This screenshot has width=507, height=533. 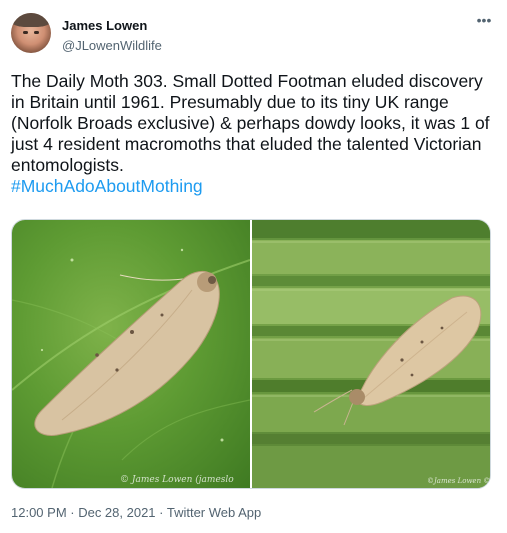 What do you see at coordinates (459, 481) in the screenshot?
I see `photo-credit: ©James Lowen ©` at bounding box center [459, 481].